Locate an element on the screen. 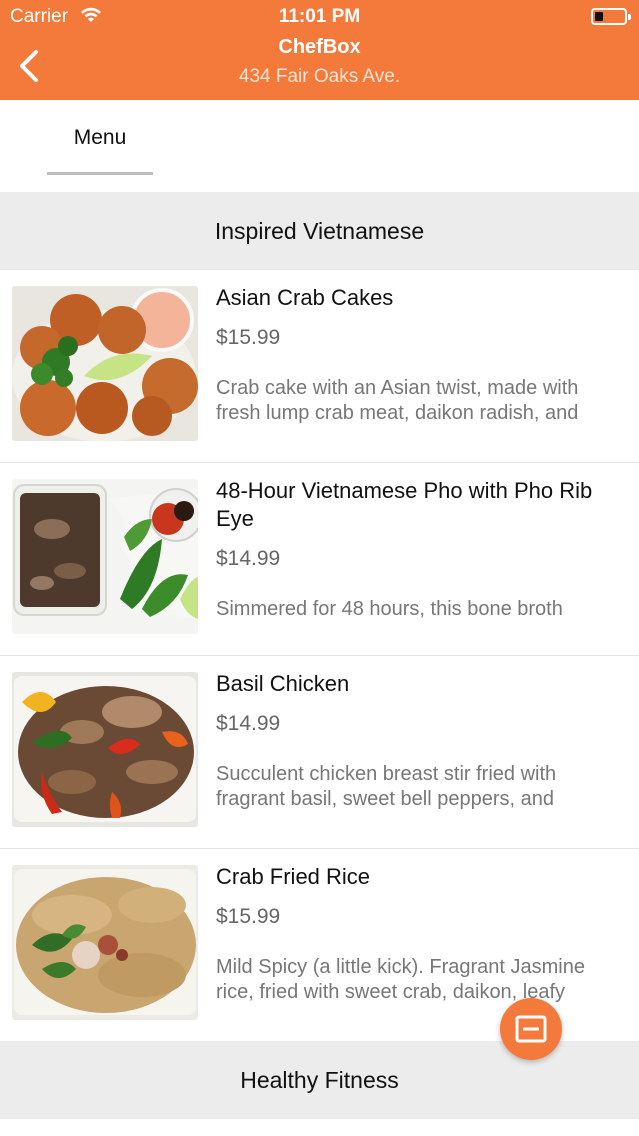  status-bar: Carrier 11:01 PM is located at coordinates (319, 16).